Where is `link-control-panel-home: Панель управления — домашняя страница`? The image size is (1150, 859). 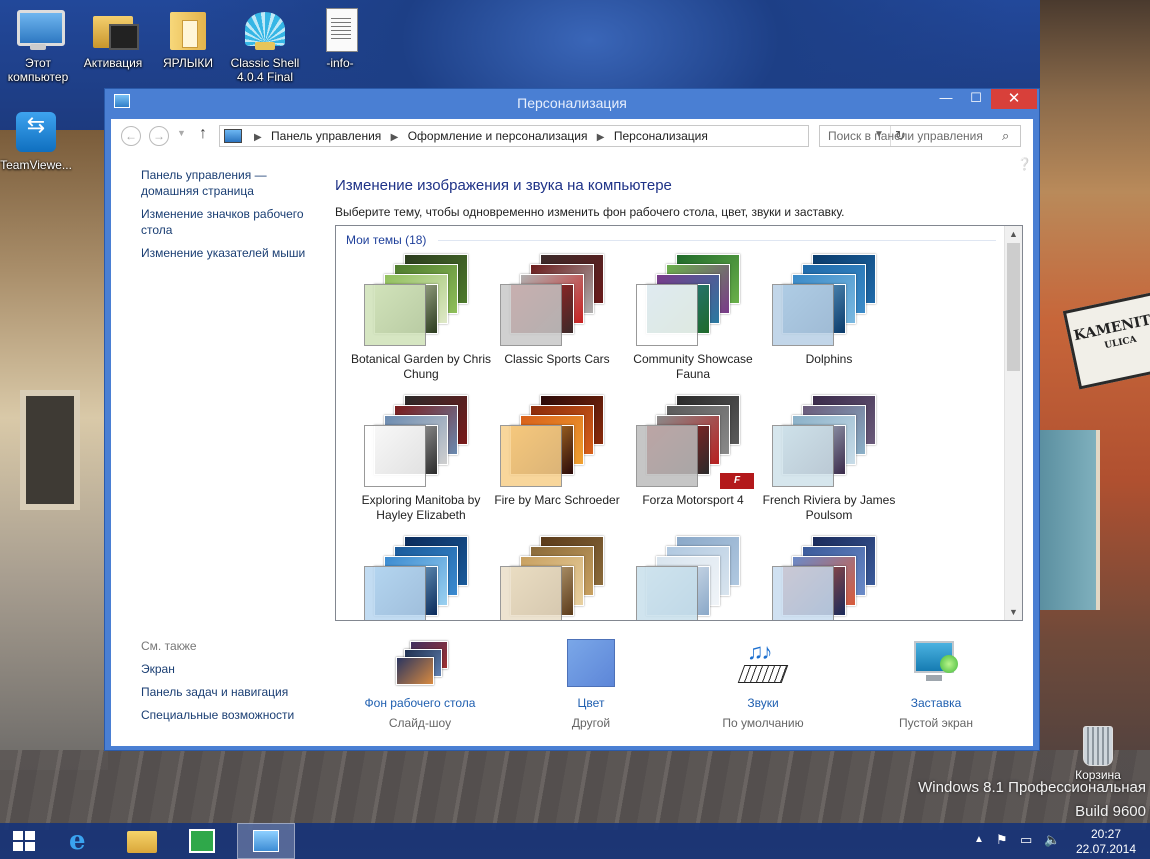
link-control-panel-home: Панель управления — домашняя страница is located at coordinates (231, 183).